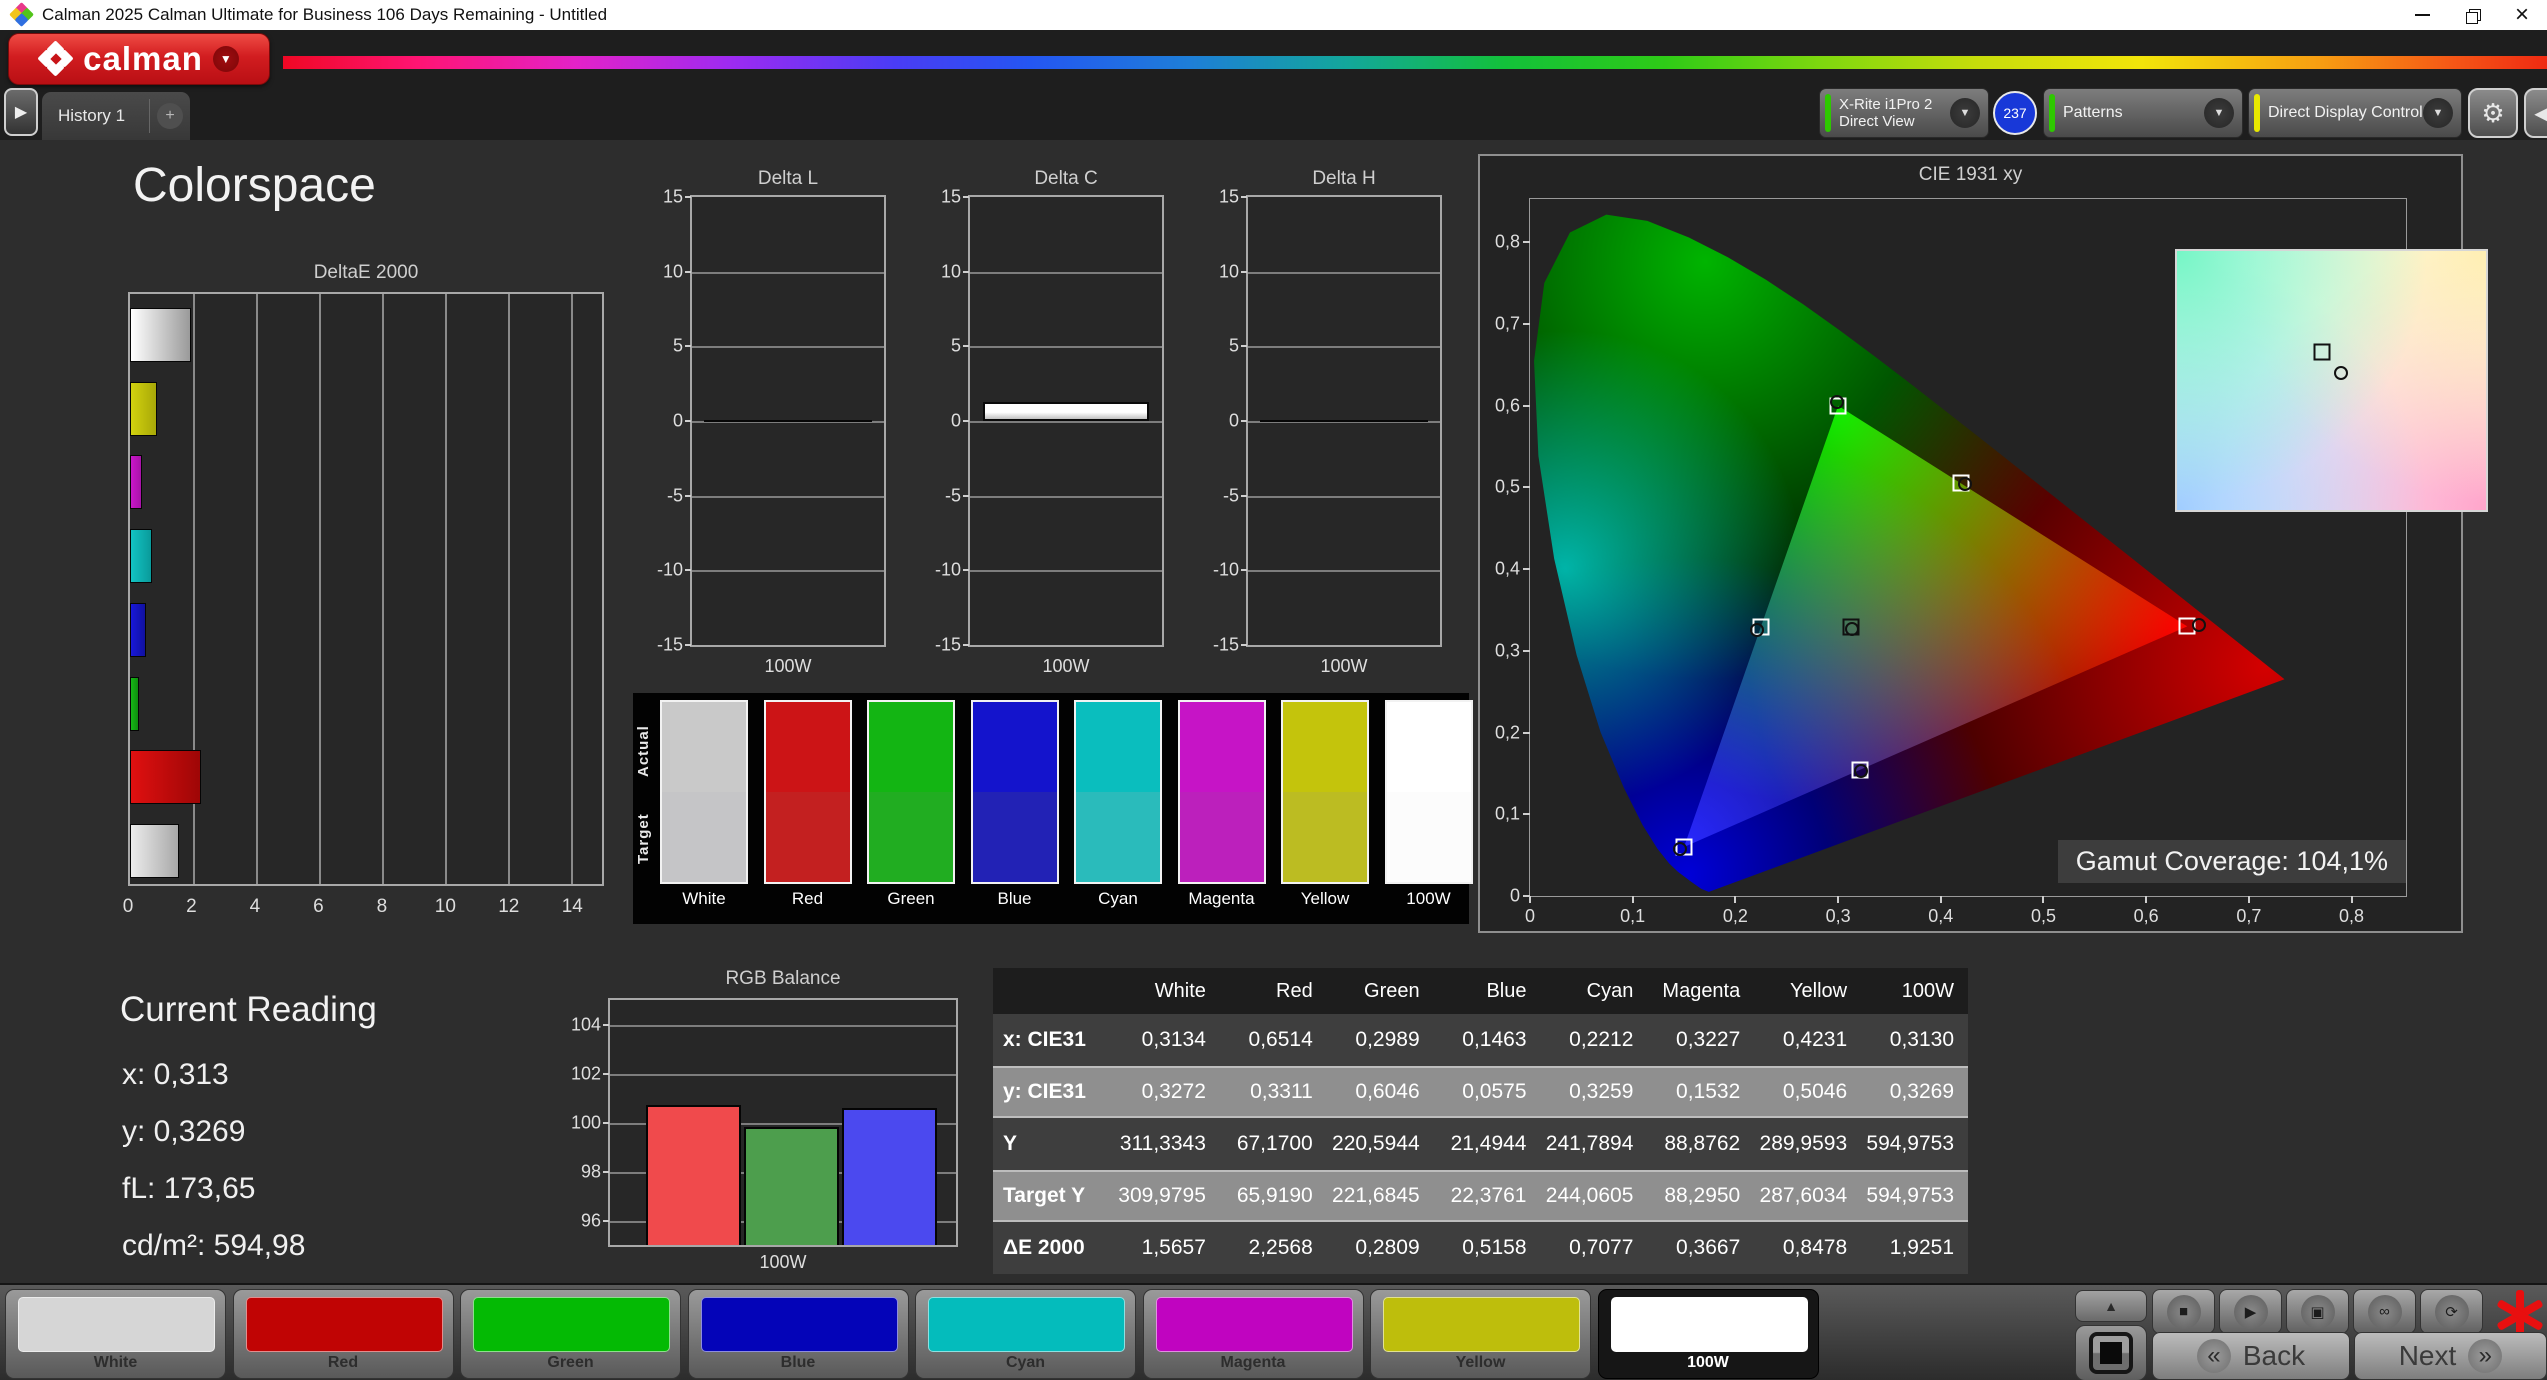 This screenshot has height=1380, width=2547. Describe the element at coordinates (115, 1334) in the screenshot. I see `pattern-button-white: White` at that location.